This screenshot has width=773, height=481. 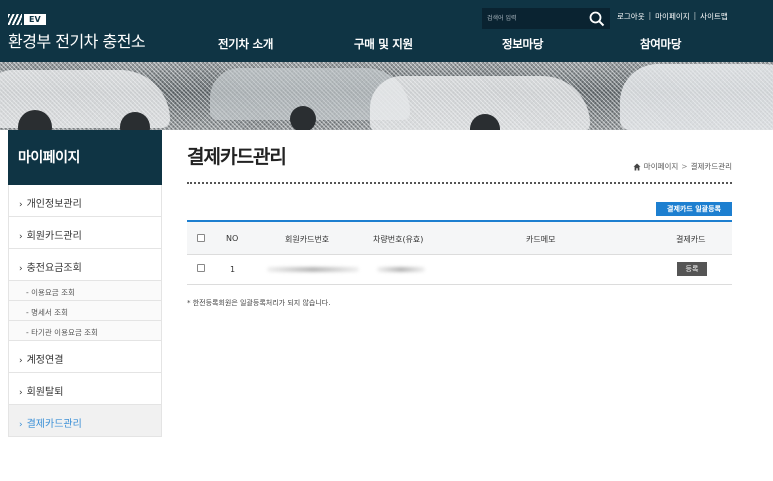 What do you see at coordinates (85, 311) in the screenshot?
I see `sidebar-subitem-statement: - 명세서 조회` at bounding box center [85, 311].